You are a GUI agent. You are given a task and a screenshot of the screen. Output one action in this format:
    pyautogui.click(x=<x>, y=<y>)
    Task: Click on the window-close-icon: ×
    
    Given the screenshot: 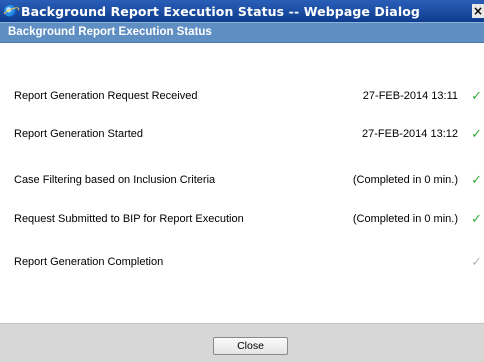 What is the action you would take?
    pyautogui.click(x=478, y=11)
    